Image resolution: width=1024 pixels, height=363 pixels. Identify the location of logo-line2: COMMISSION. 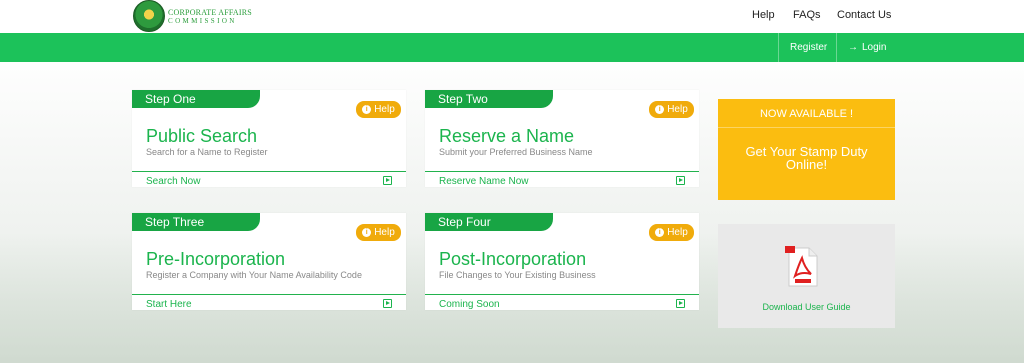
(202, 20).